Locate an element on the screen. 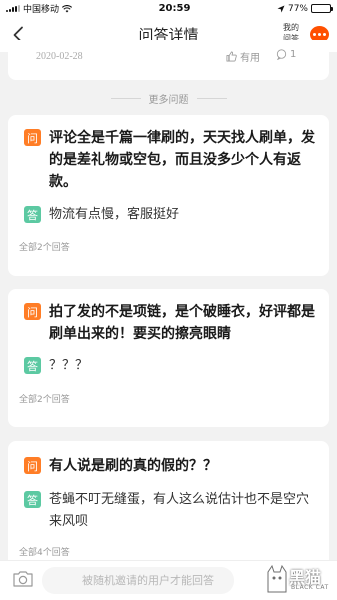 The height and width of the screenshot is (600, 337). answer-row: 答 苍蝇不叮无缝蛋，有人这么说估计也不是空穴来风呗 is located at coordinates (172, 511).